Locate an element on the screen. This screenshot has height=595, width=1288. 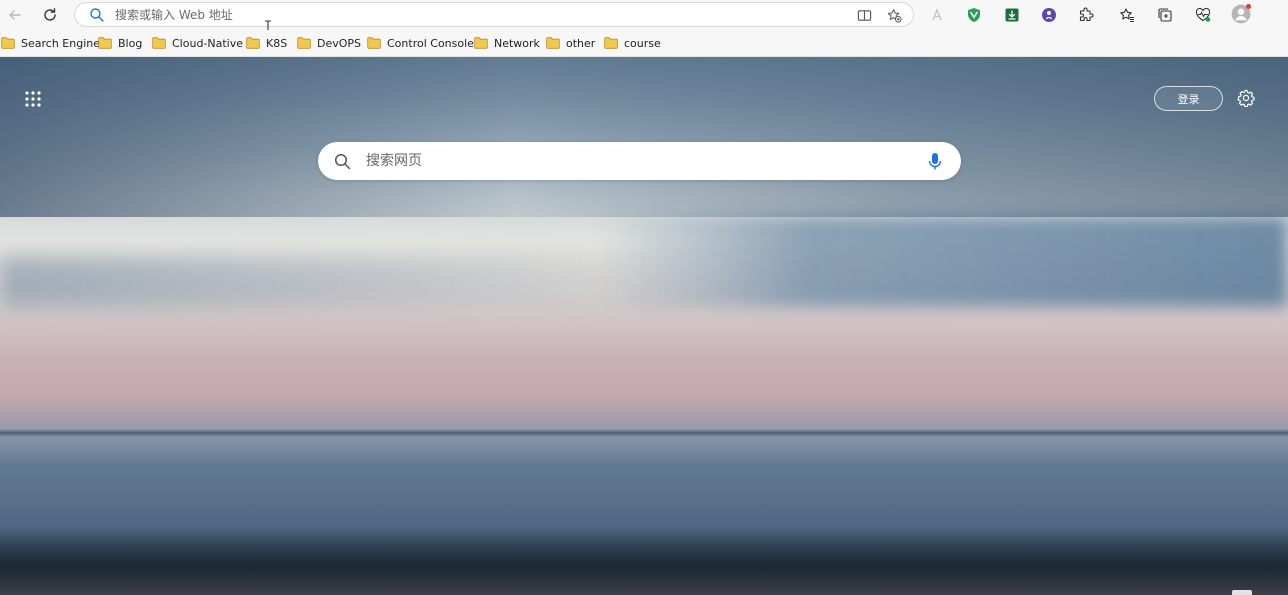
download-extension-button is located at coordinates (1012, 15).